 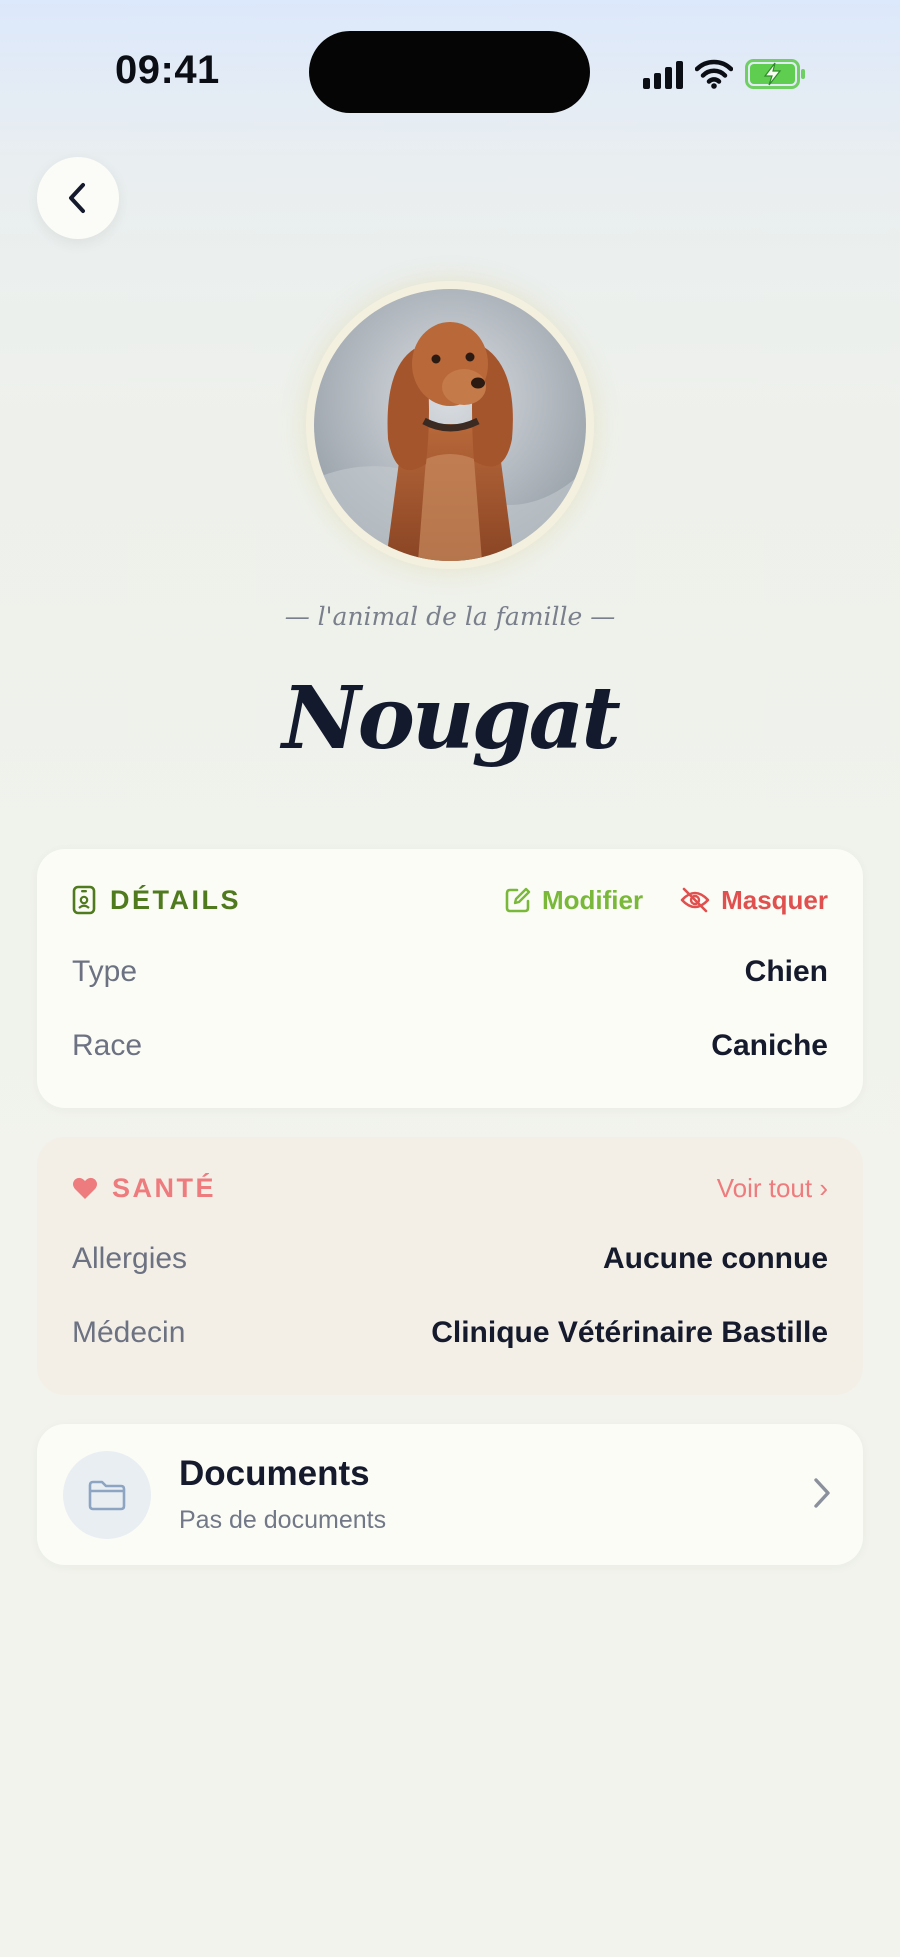 I want to click on see-all-link: Voir tout ›, so click(x=772, y=1188).